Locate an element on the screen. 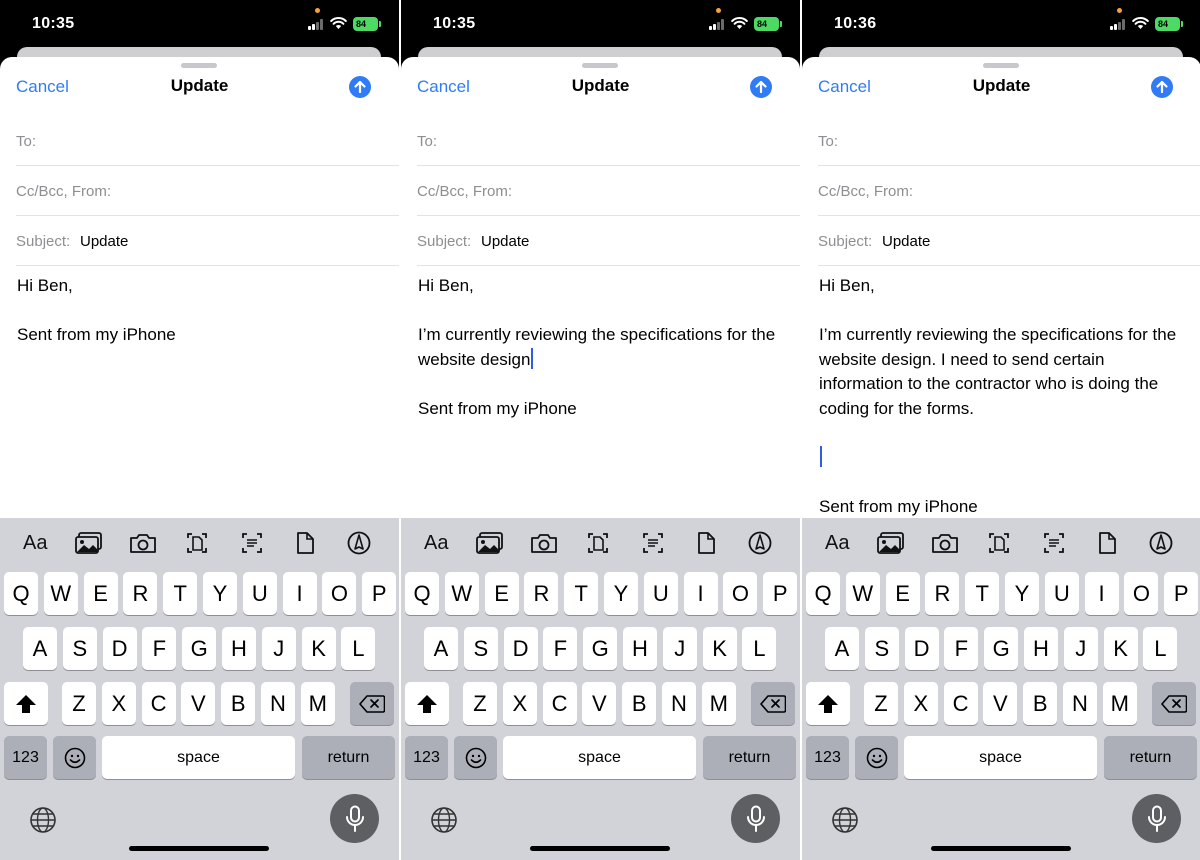 This screenshot has height=860, width=1200. key-n: N is located at coordinates (1080, 703).